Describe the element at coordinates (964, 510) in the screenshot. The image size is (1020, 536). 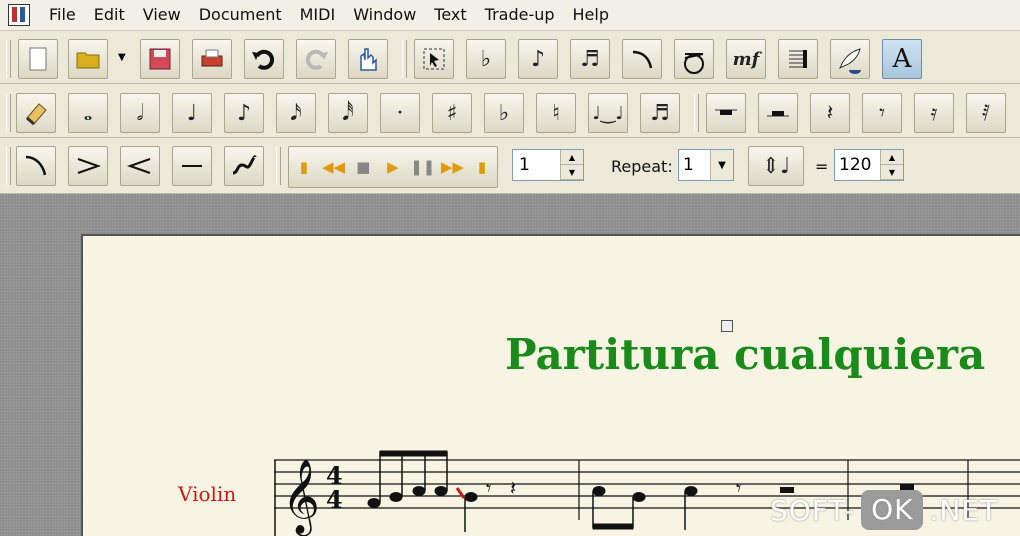
I see `watermark-right: .NET` at that location.